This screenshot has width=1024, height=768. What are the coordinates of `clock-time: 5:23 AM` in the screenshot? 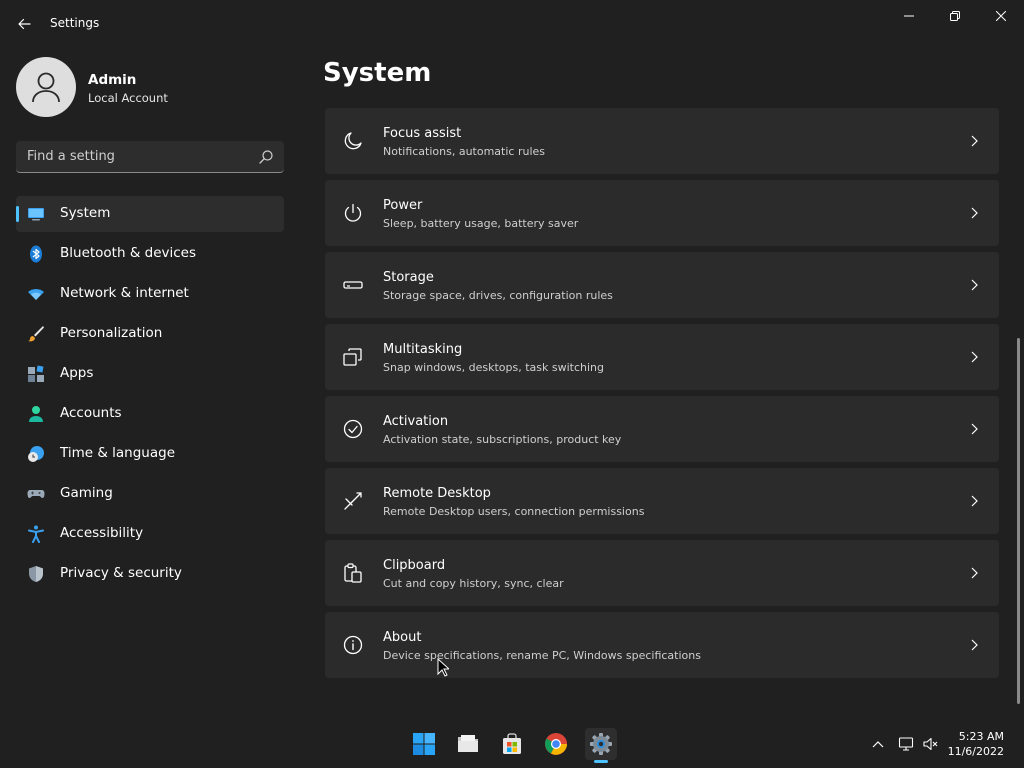 It's located at (981, 736).